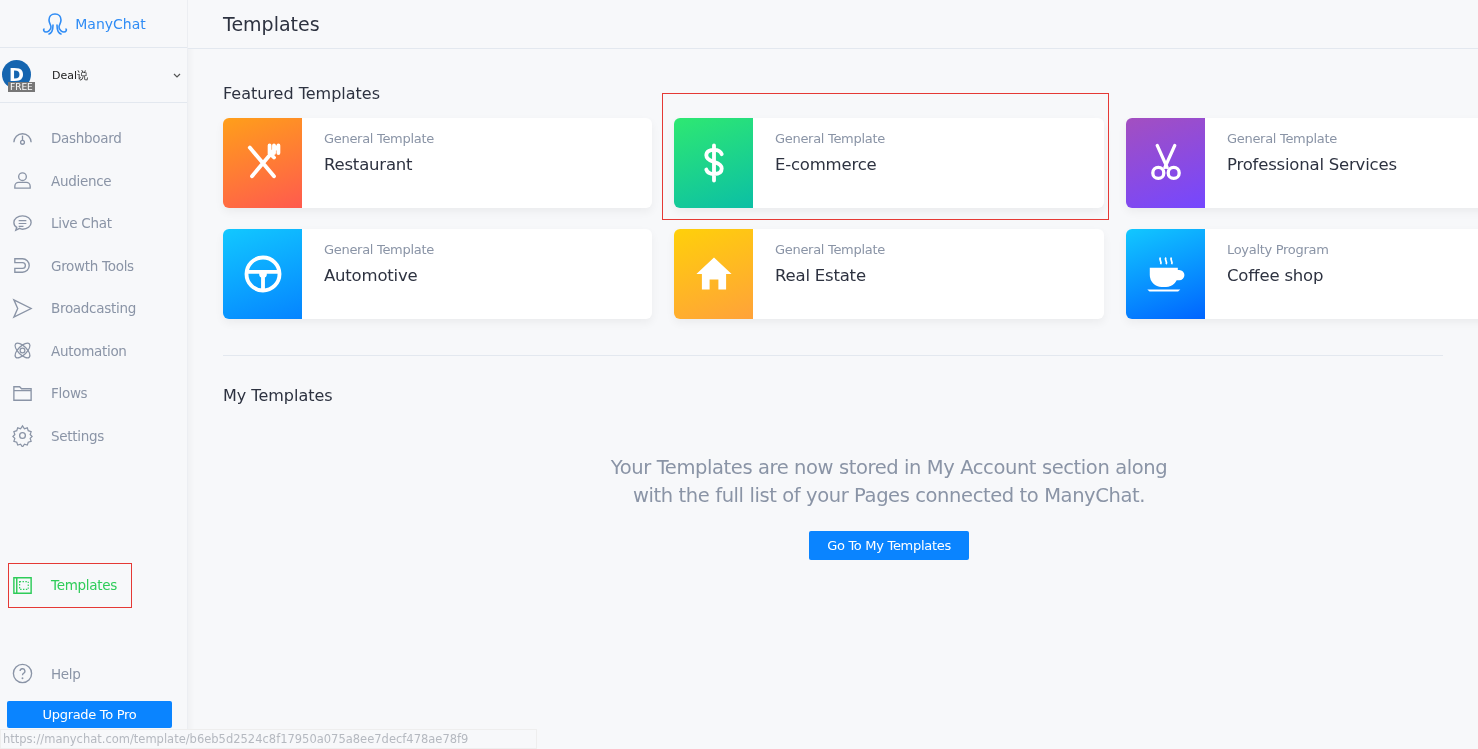  I want to click on nav-item: Flows, so click(93, 393).